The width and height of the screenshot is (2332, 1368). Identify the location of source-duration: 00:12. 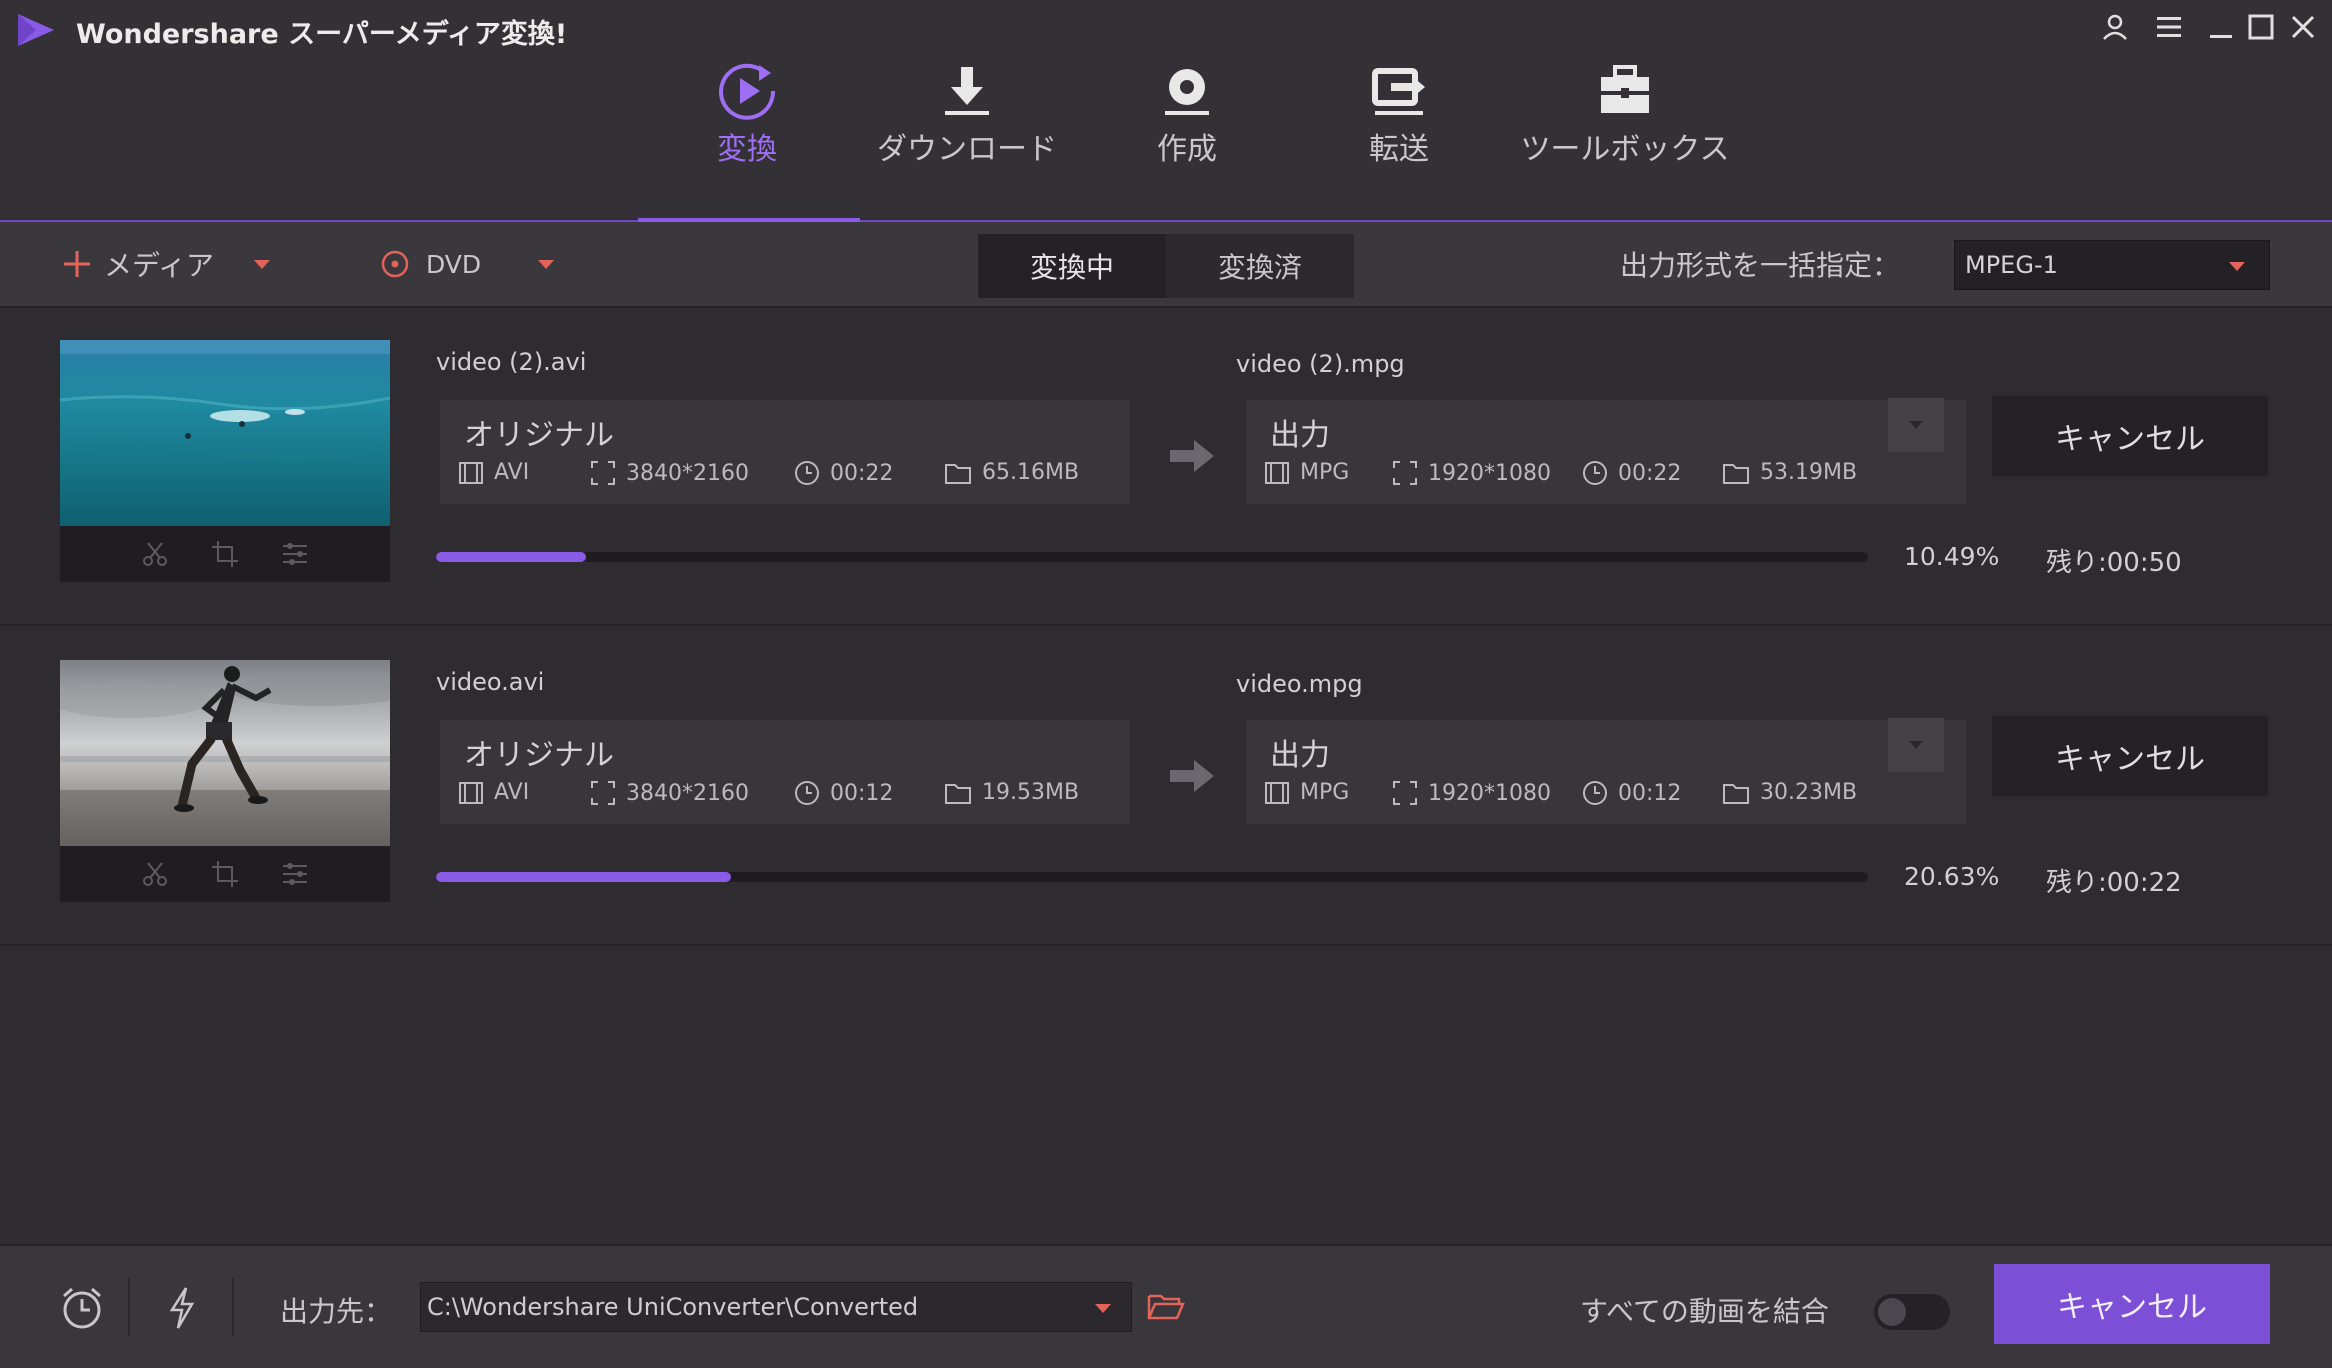
(862, 793).